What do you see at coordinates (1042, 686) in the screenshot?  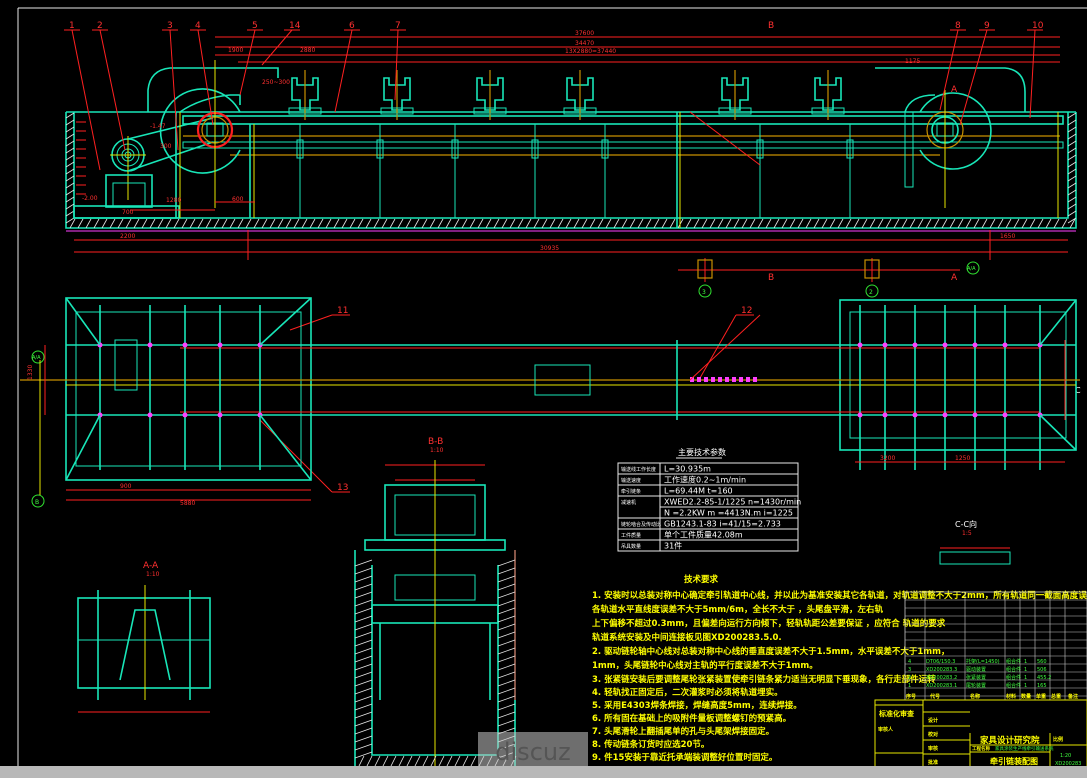 I see `parts-weight: 165` at bounding box center [1042, 686].